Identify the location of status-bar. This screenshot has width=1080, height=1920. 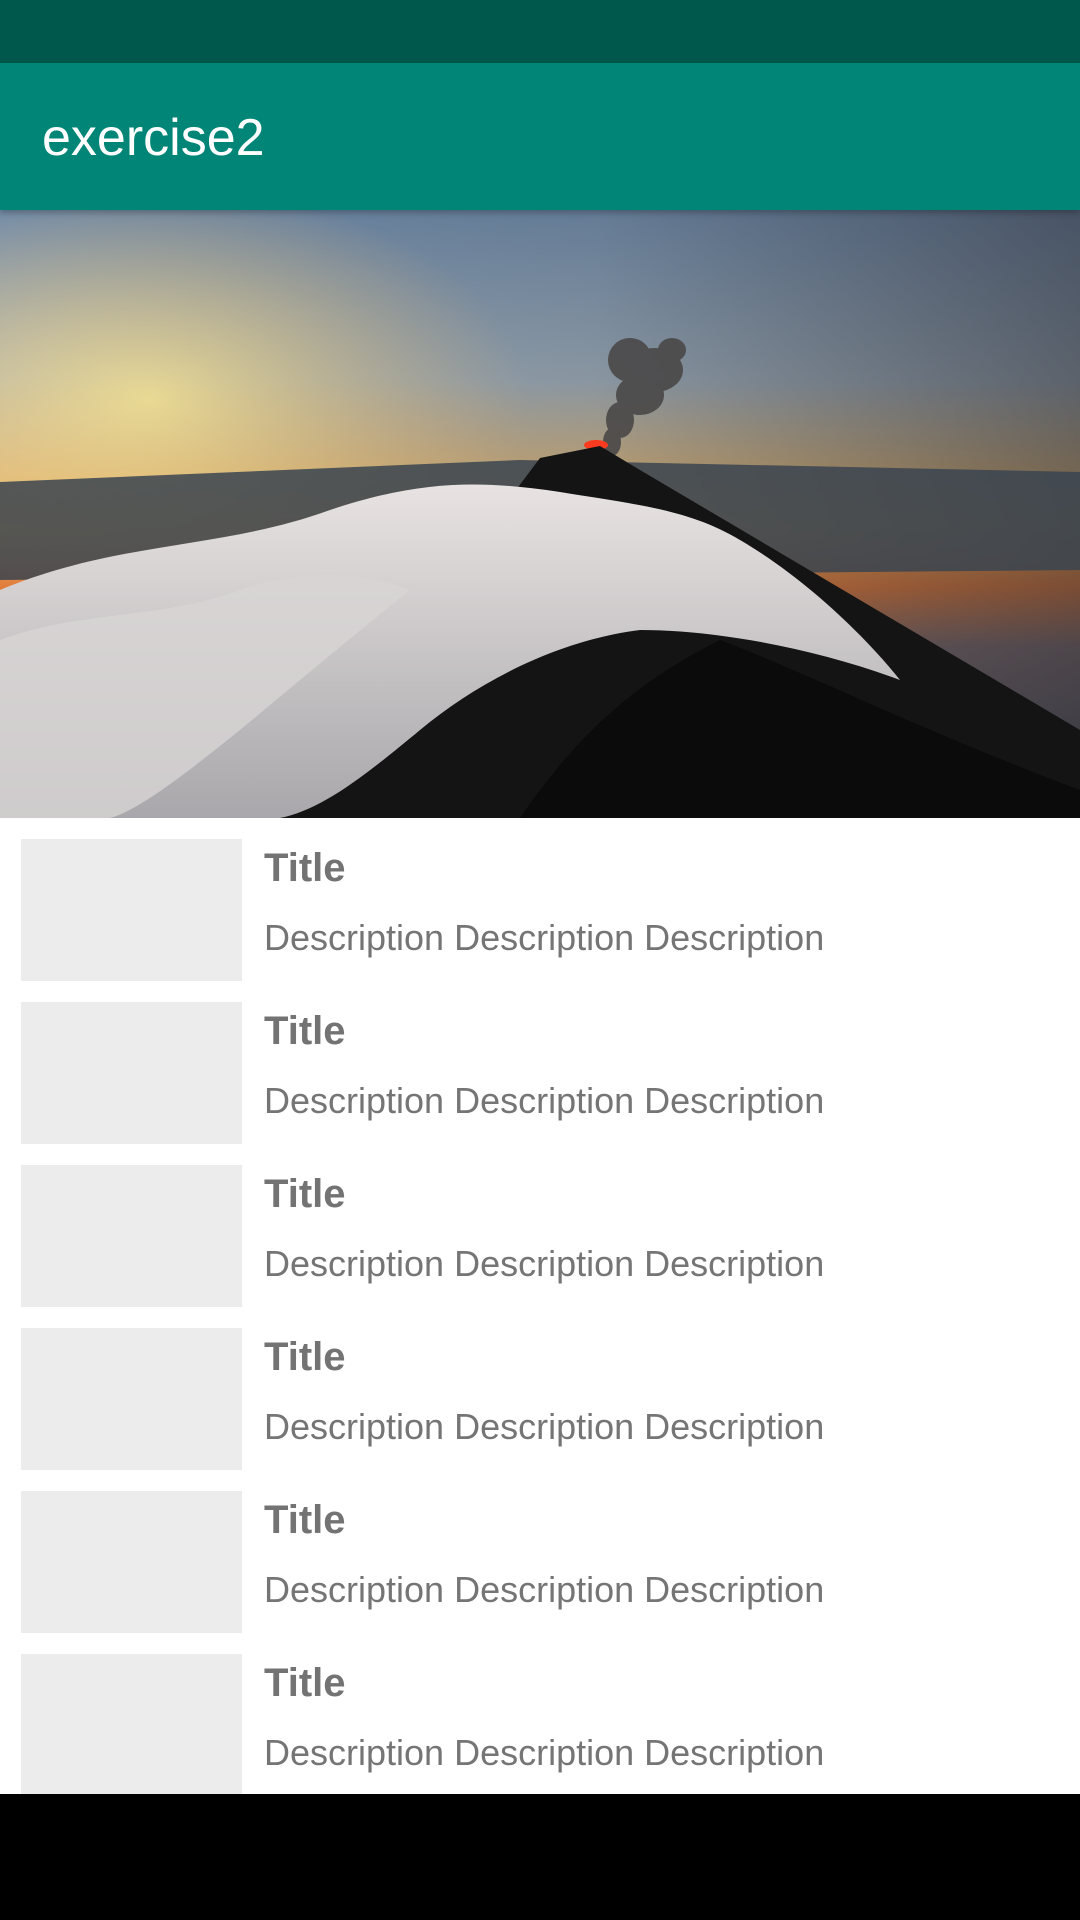
(540, 31).